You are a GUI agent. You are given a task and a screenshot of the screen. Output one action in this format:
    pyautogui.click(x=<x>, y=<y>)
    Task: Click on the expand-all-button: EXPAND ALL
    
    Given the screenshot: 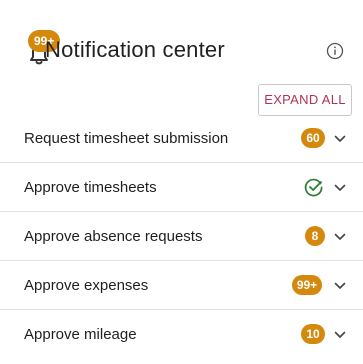 What is the action you would take?
    pyautogui.click(x=305, y=100)
    